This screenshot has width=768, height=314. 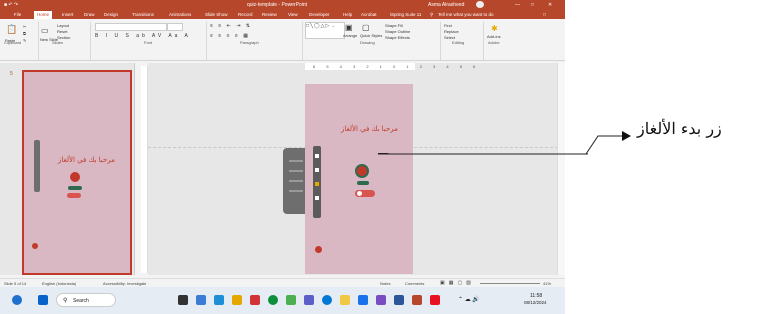 What do you see at coordinates (517, 5) in the screenshot?
I see `minimize-icon: —` at bounding box center [517, 5].